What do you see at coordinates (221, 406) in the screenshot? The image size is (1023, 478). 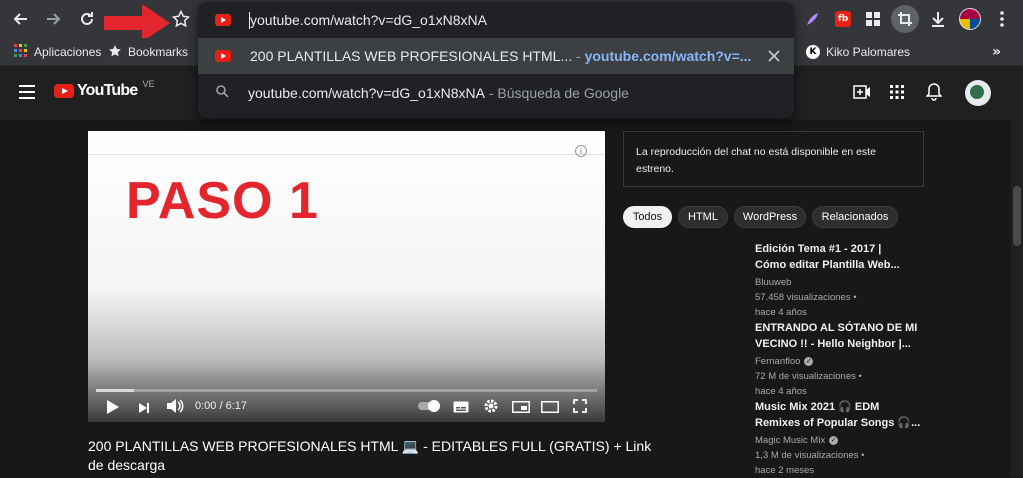 I see `time-display: 0:00 / 6:17` at bounding box center [221, 406].